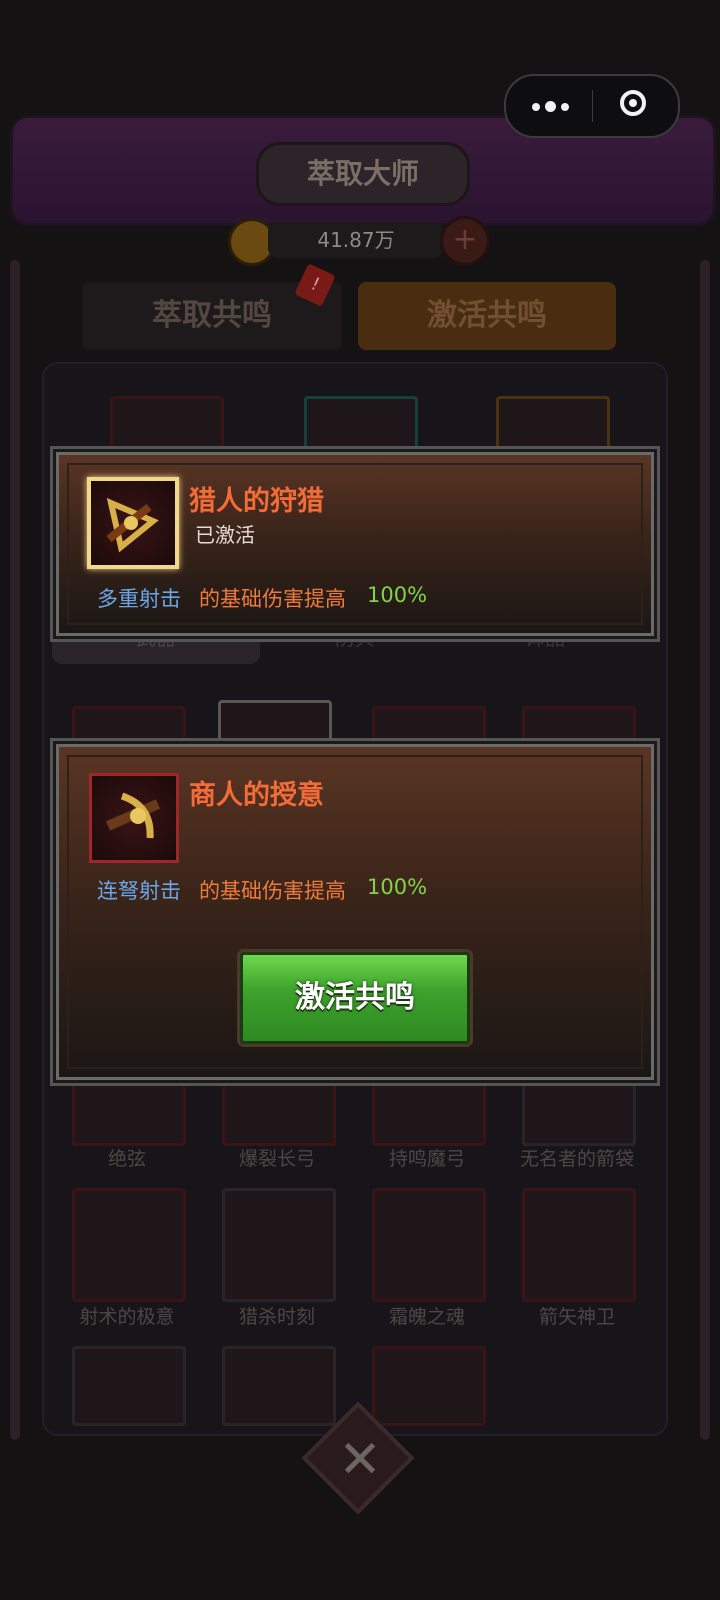  Describe the element at coordinates (576, 1159) in the screenshot. I see `item-name: 无名者的箭袋` at that location.